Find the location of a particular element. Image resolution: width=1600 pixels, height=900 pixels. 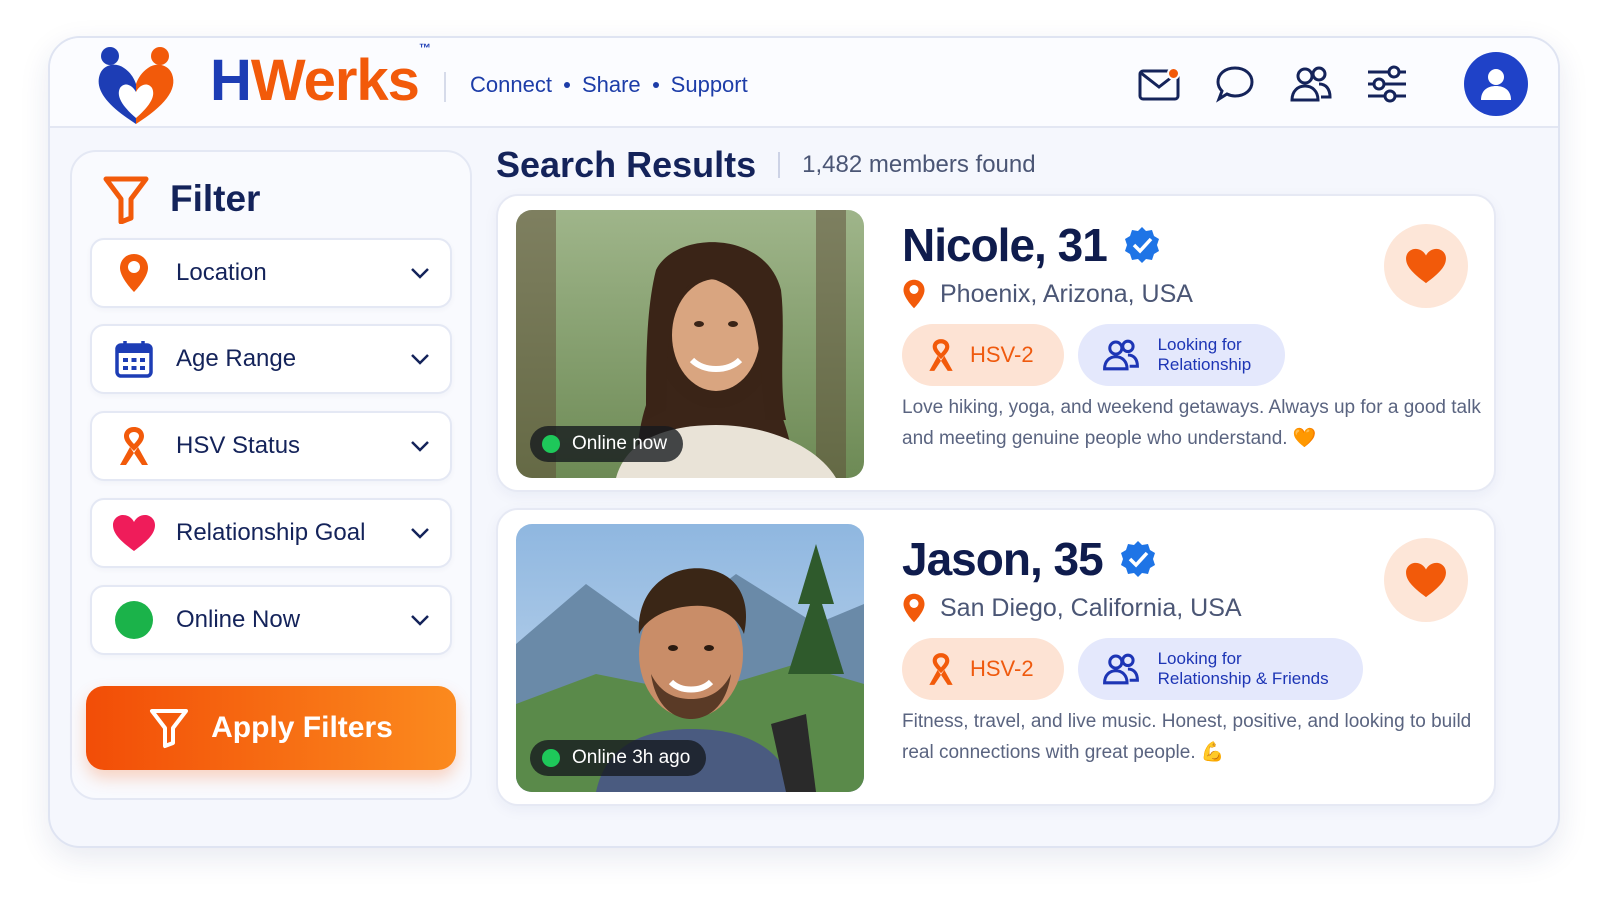

profile-location-row: San Diego, California, USA is located at coordinates (1072, 608).